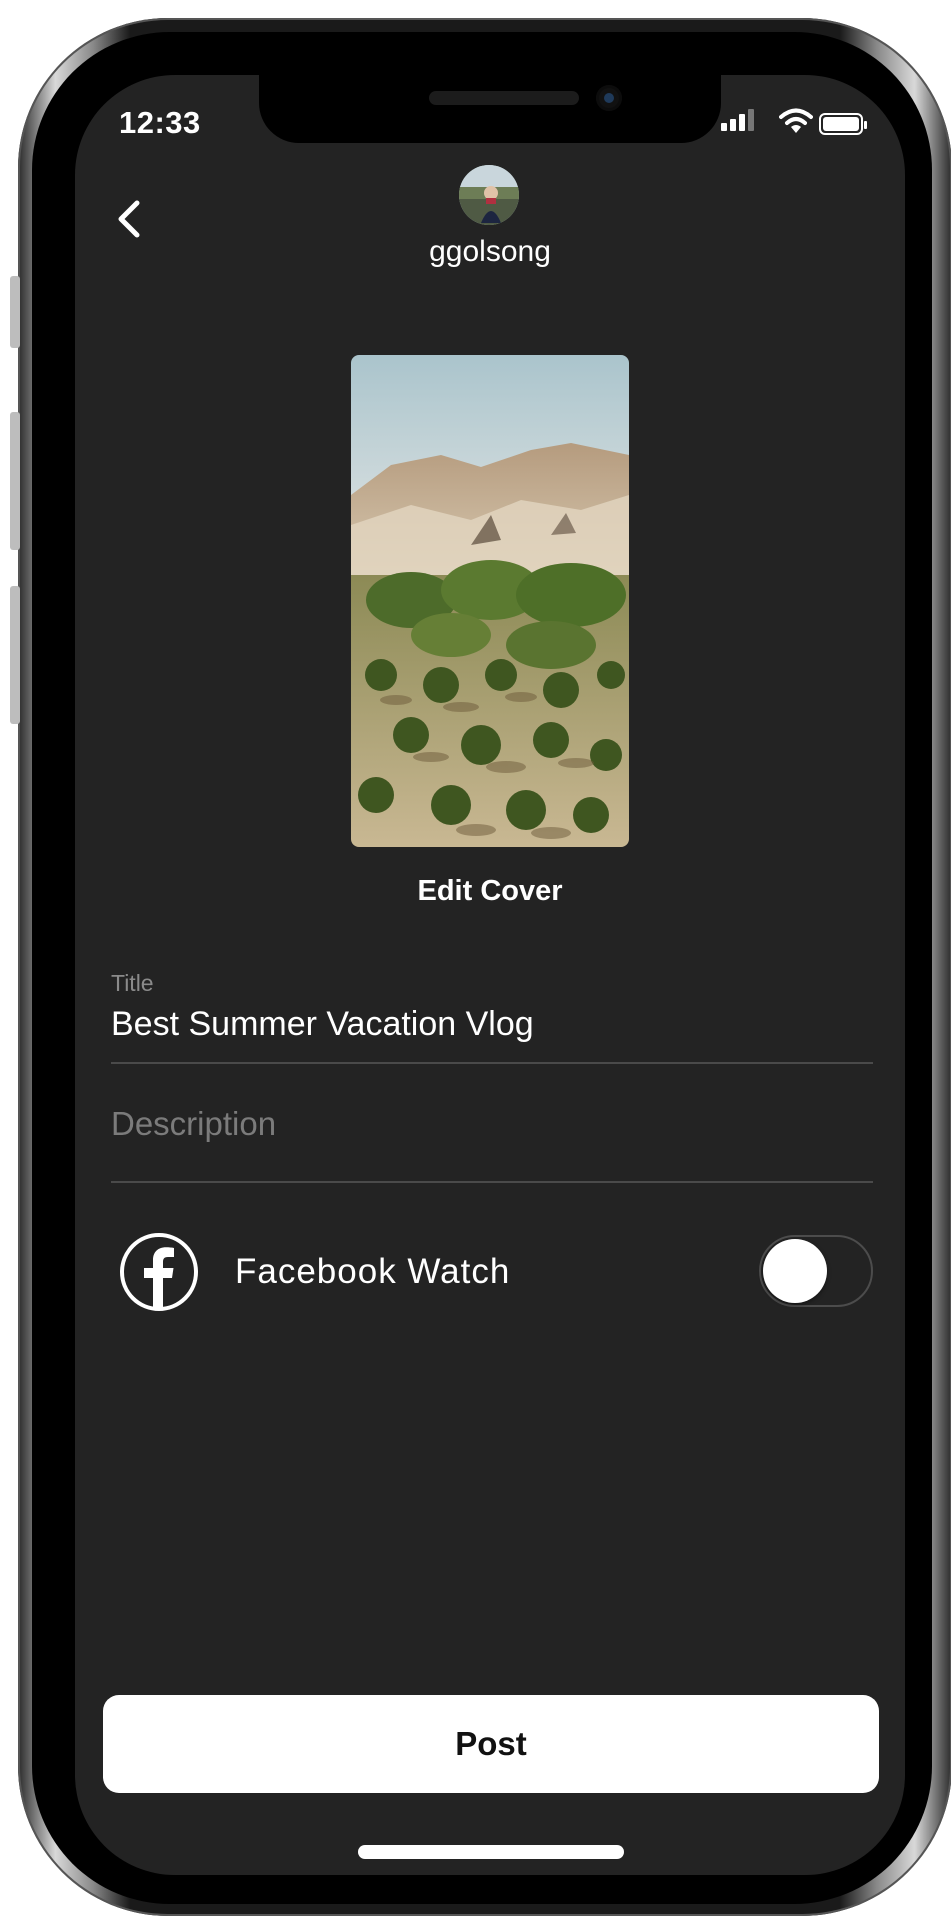  Describe the element at coordinates (795, 1271) in the screenshot. I see `toggle-knob` at that location.